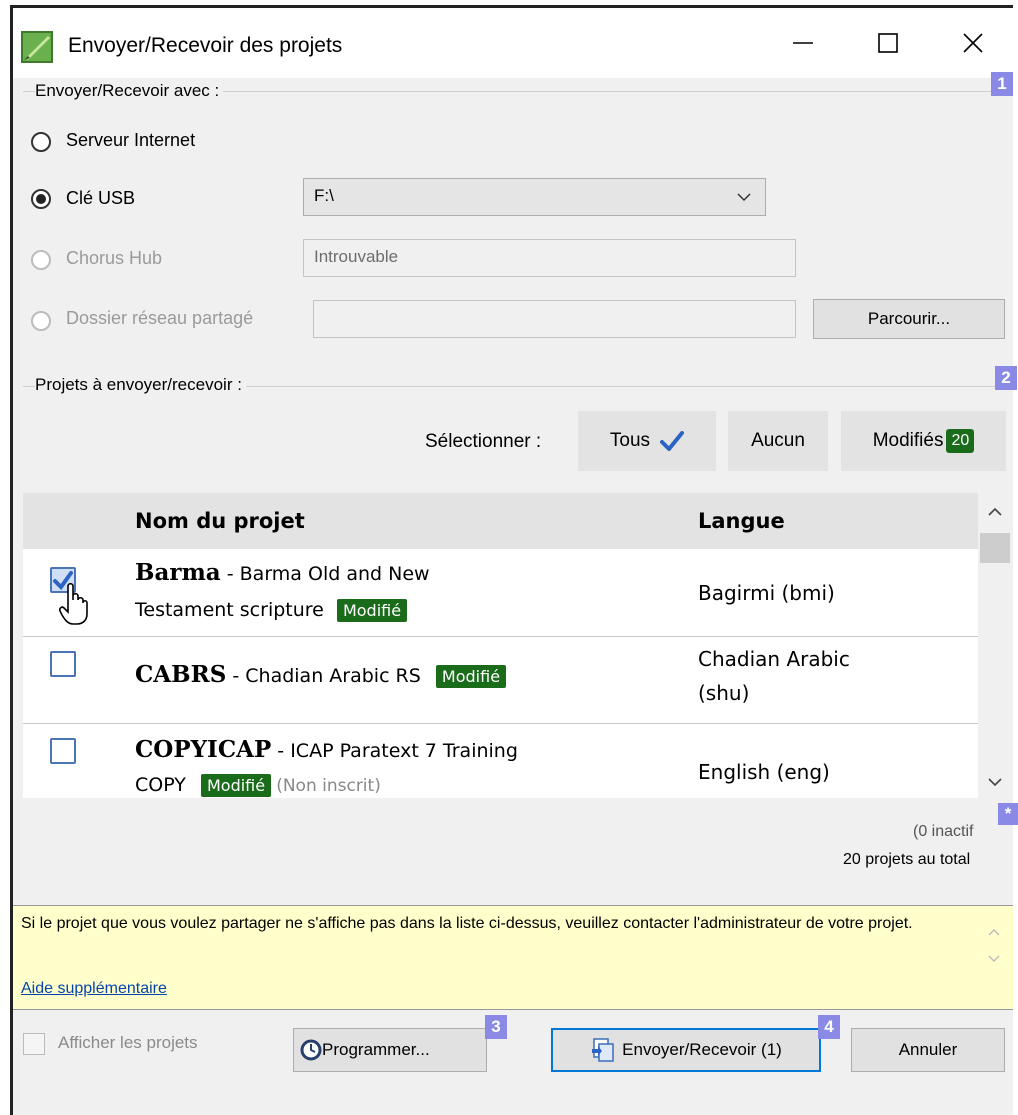  I want to click on radio-chorus-hub, so click(41, 260).